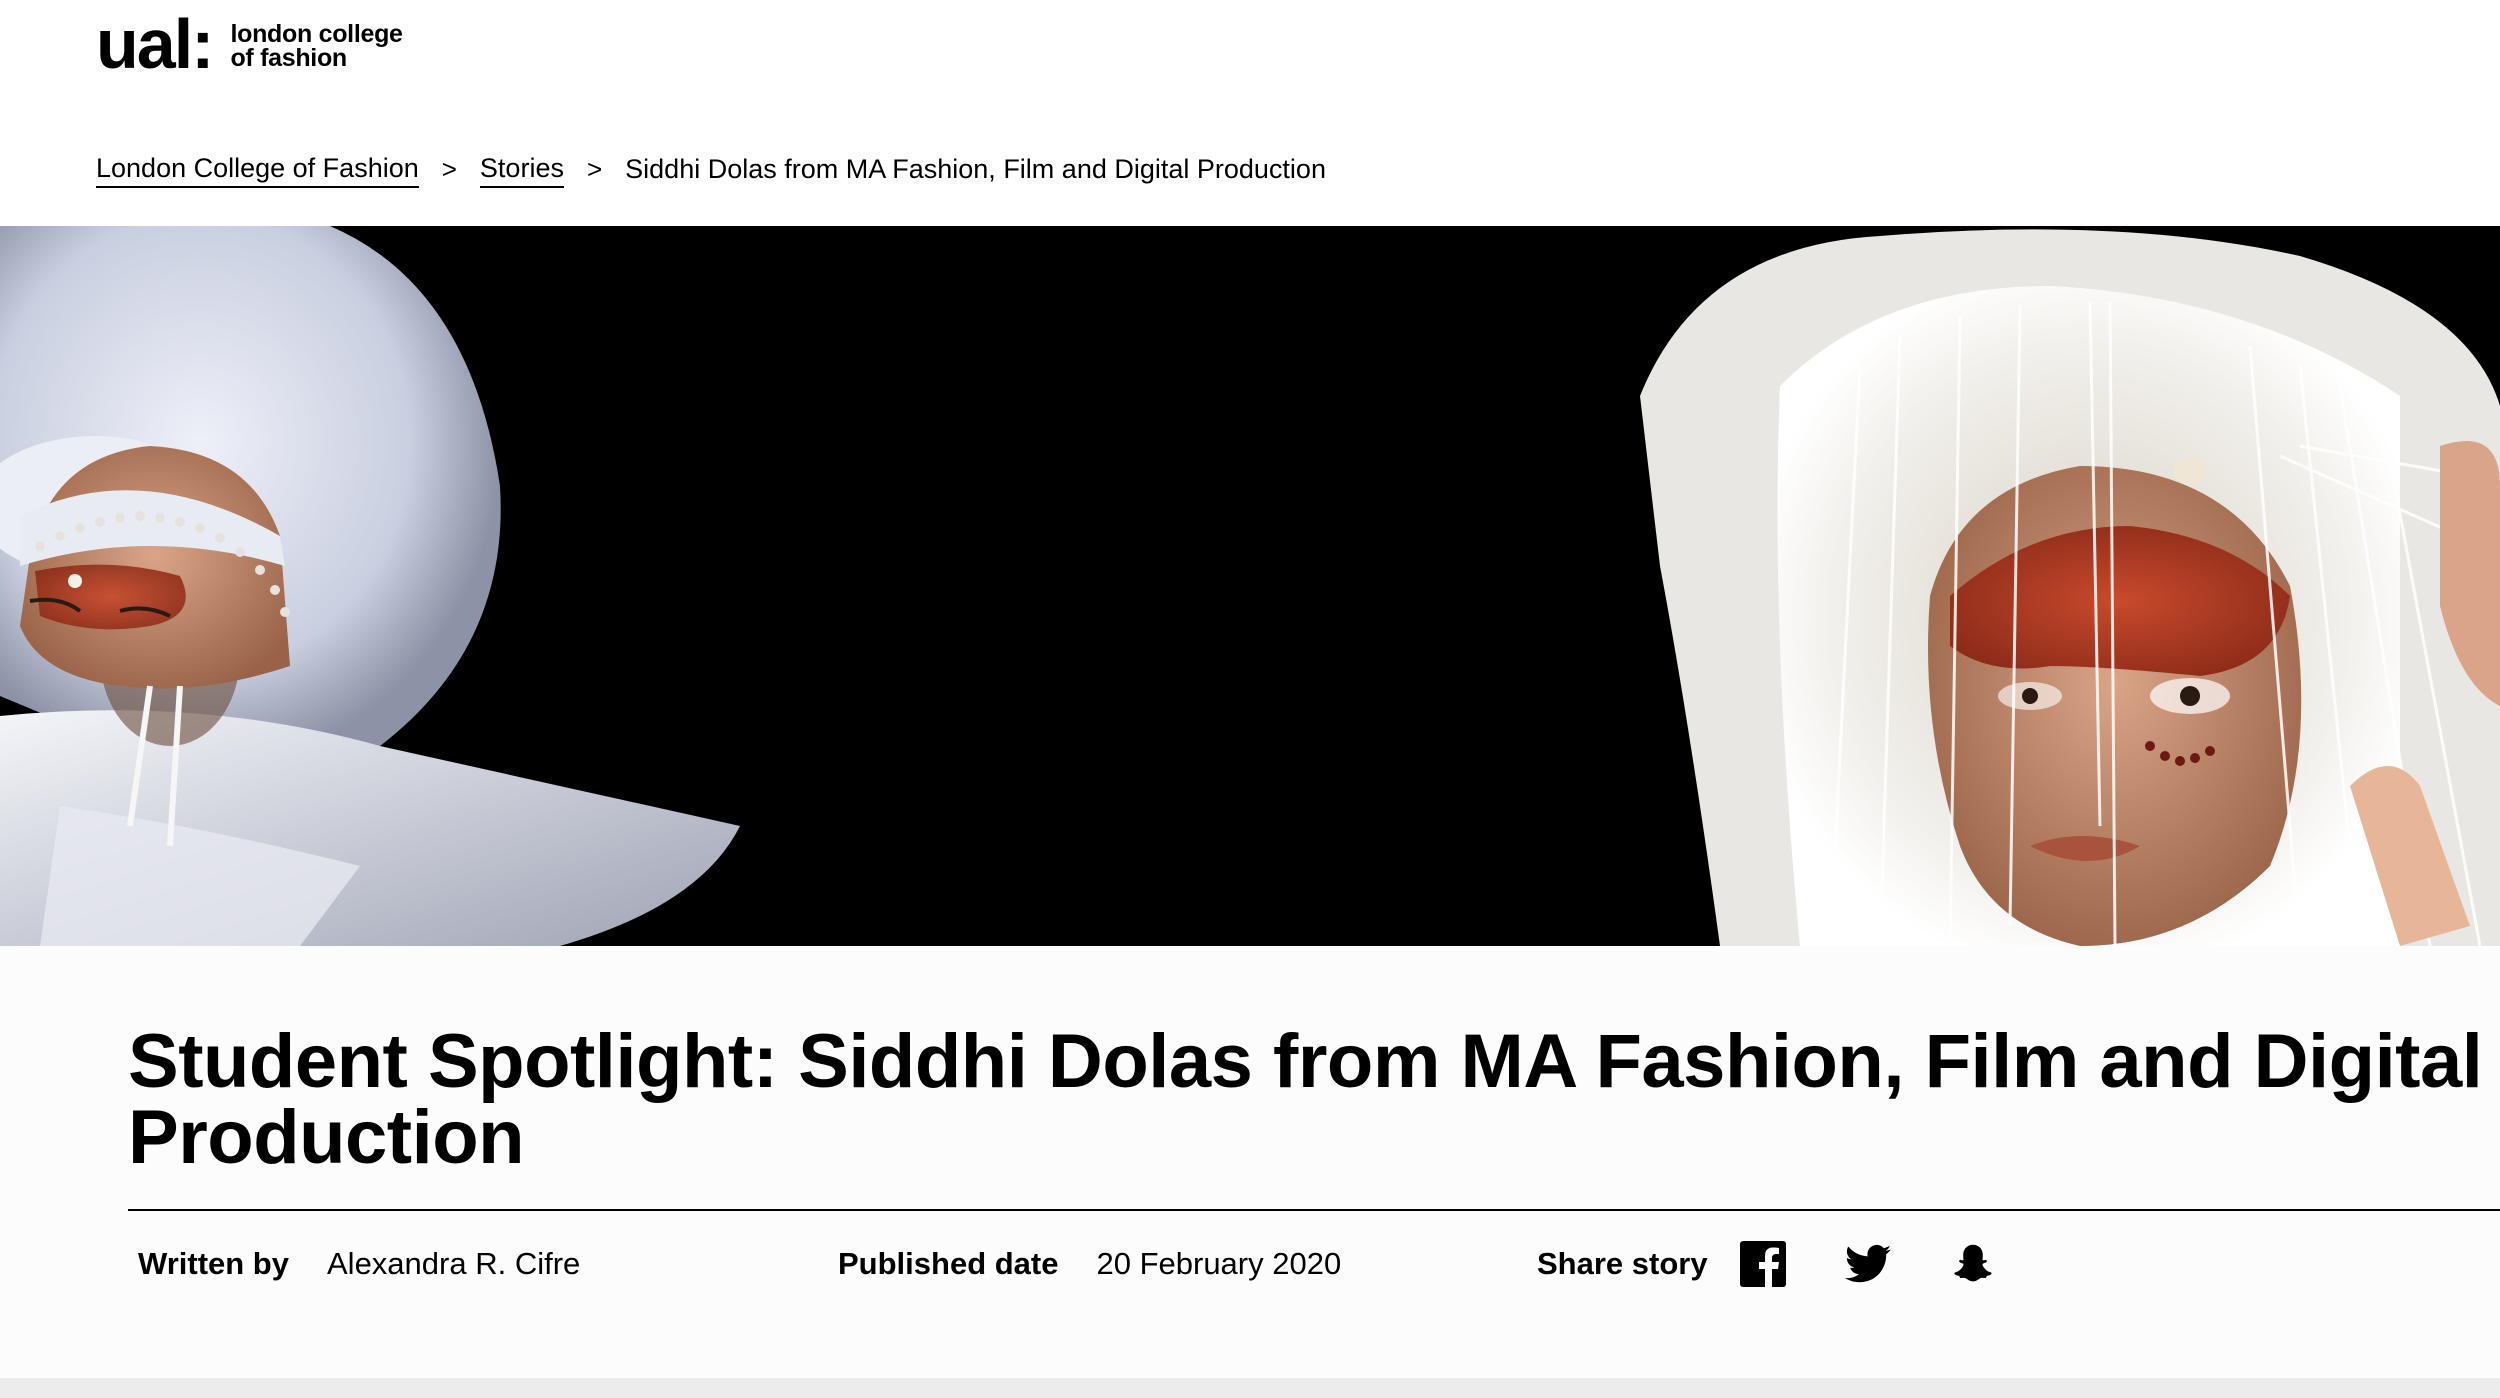 The height and width of the screenshot is (1398, 2500). Describe the element at coordinates (1219, 1263) in the screenshot. I see `published-date-value: 20 February 2020` at that location.